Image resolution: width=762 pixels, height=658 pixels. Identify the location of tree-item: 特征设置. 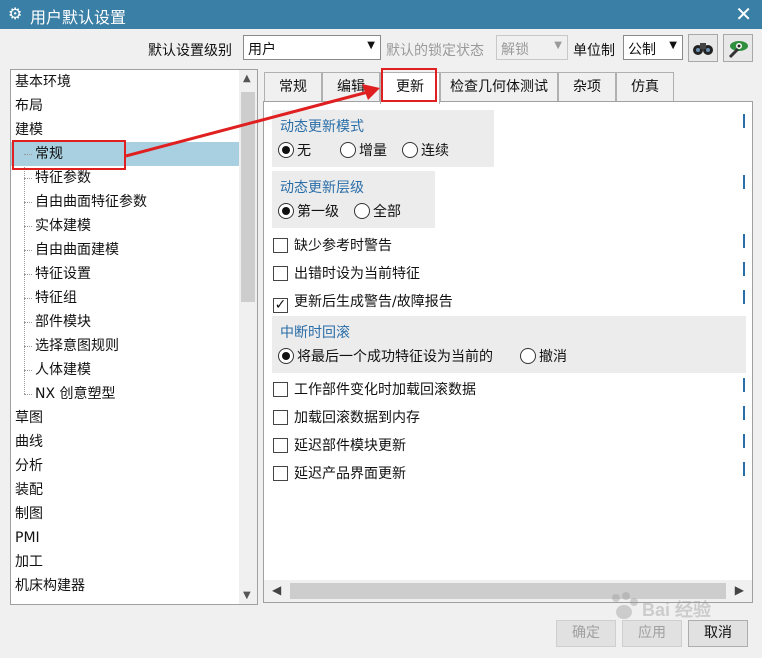
(125, 274).